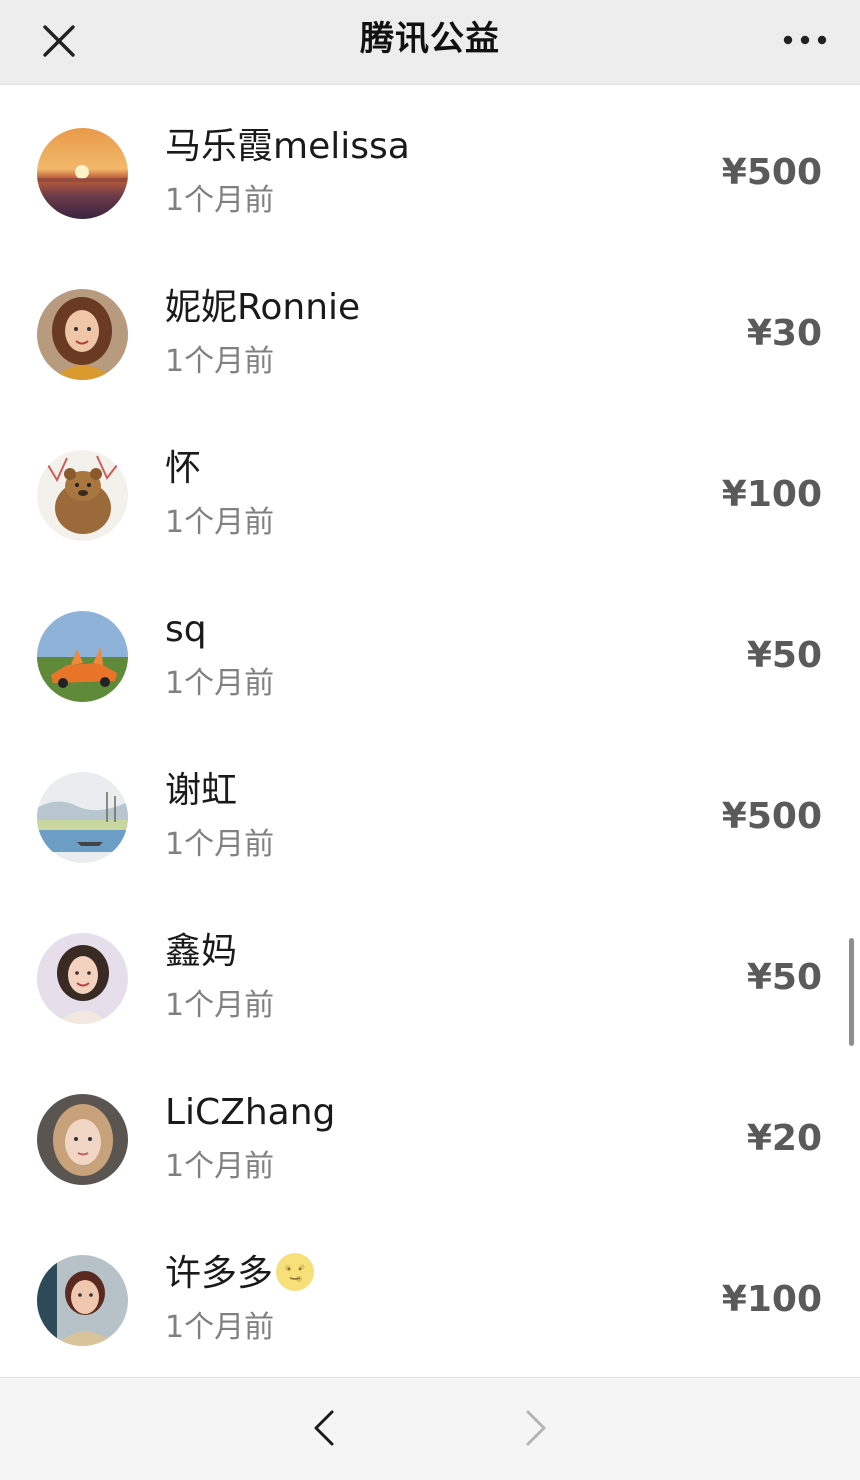  I want to click on more-options-button, so click(805, 40).